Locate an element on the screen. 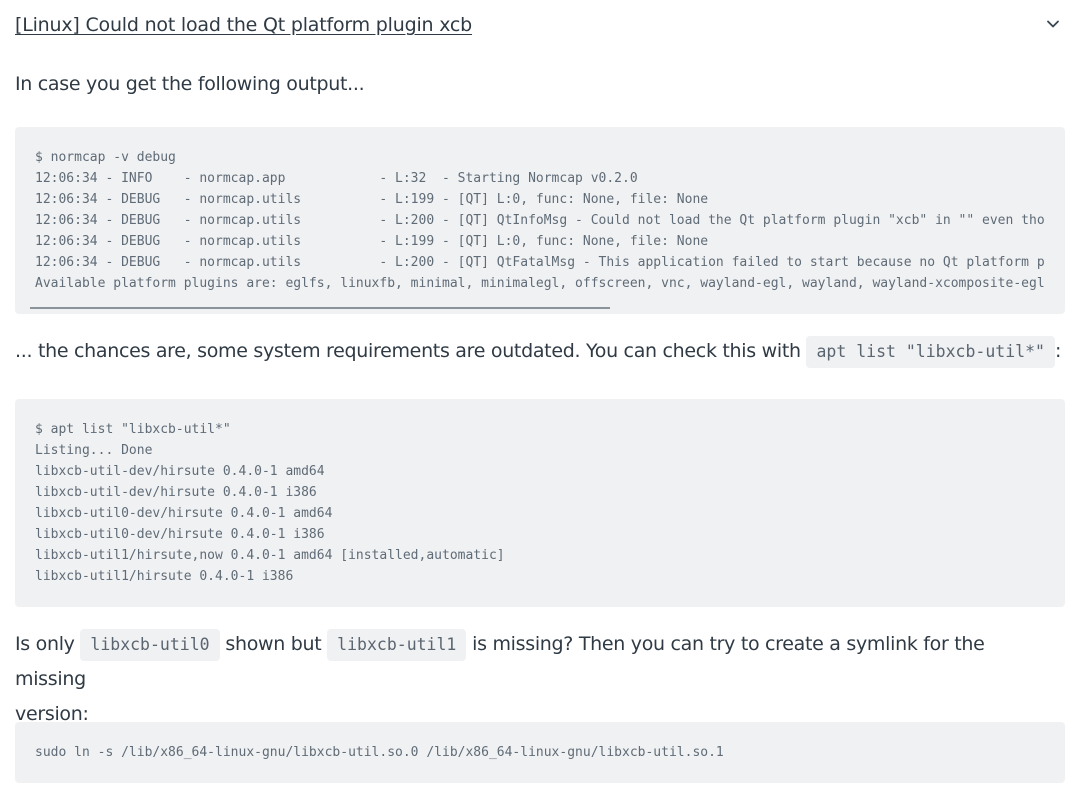  symlink-text-2: shown but is located at coordinates (273, 644).